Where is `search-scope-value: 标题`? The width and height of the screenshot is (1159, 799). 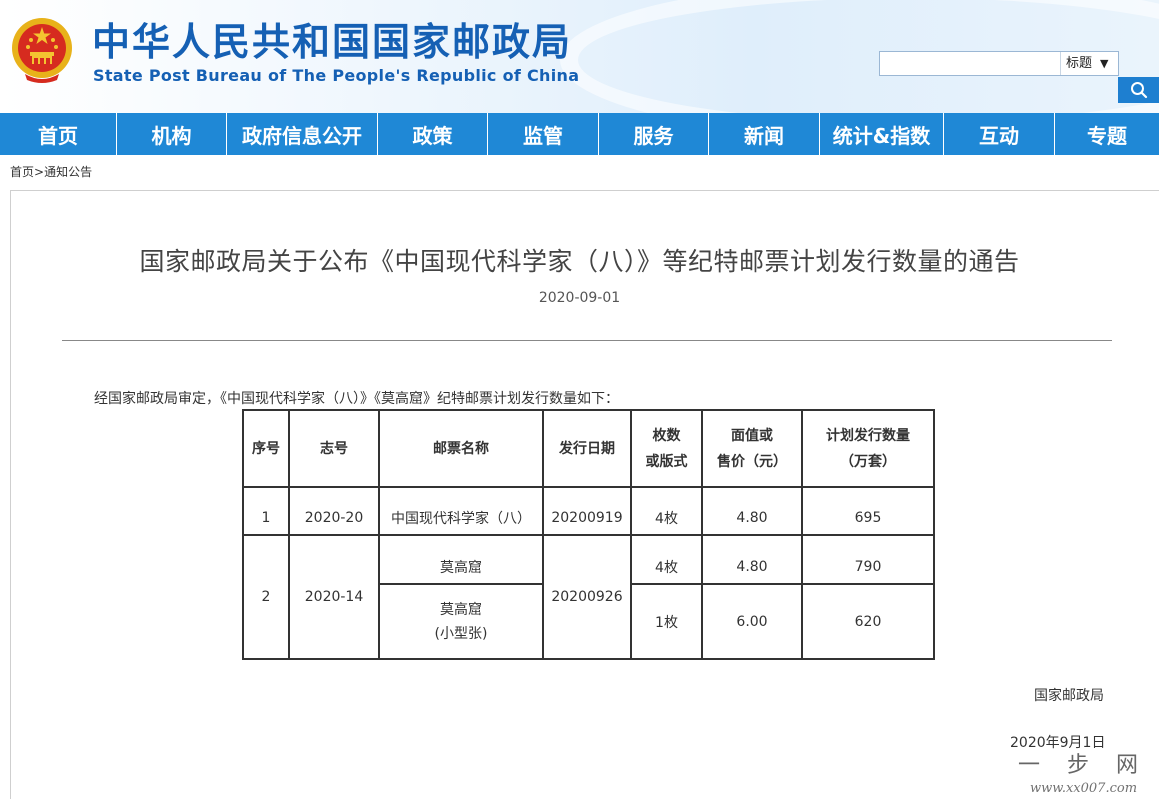 search-scope-value: 标题 is located at coordinates (1079, 63).